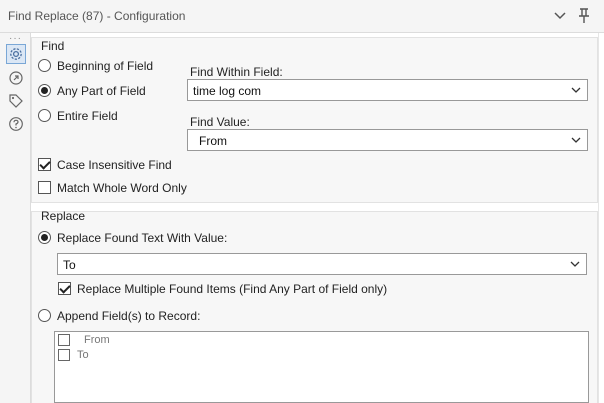  What do you see at coordinates (44, 90) in the screenshot?
I see `radio-any-part-of-field` at bounding box center [44, 90].